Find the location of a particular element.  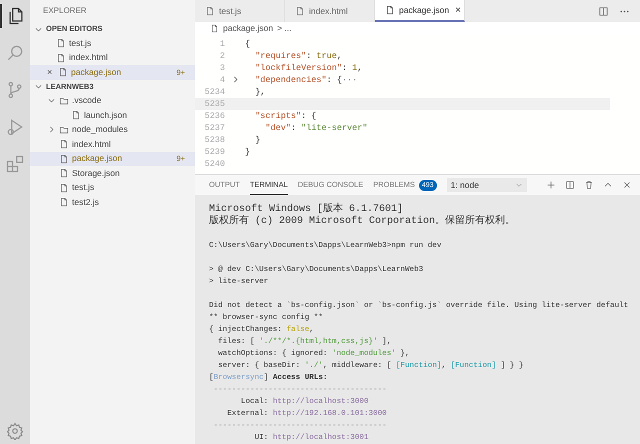

code-line: "lockfileVersion": 1, is located at coordinates (308, 68).